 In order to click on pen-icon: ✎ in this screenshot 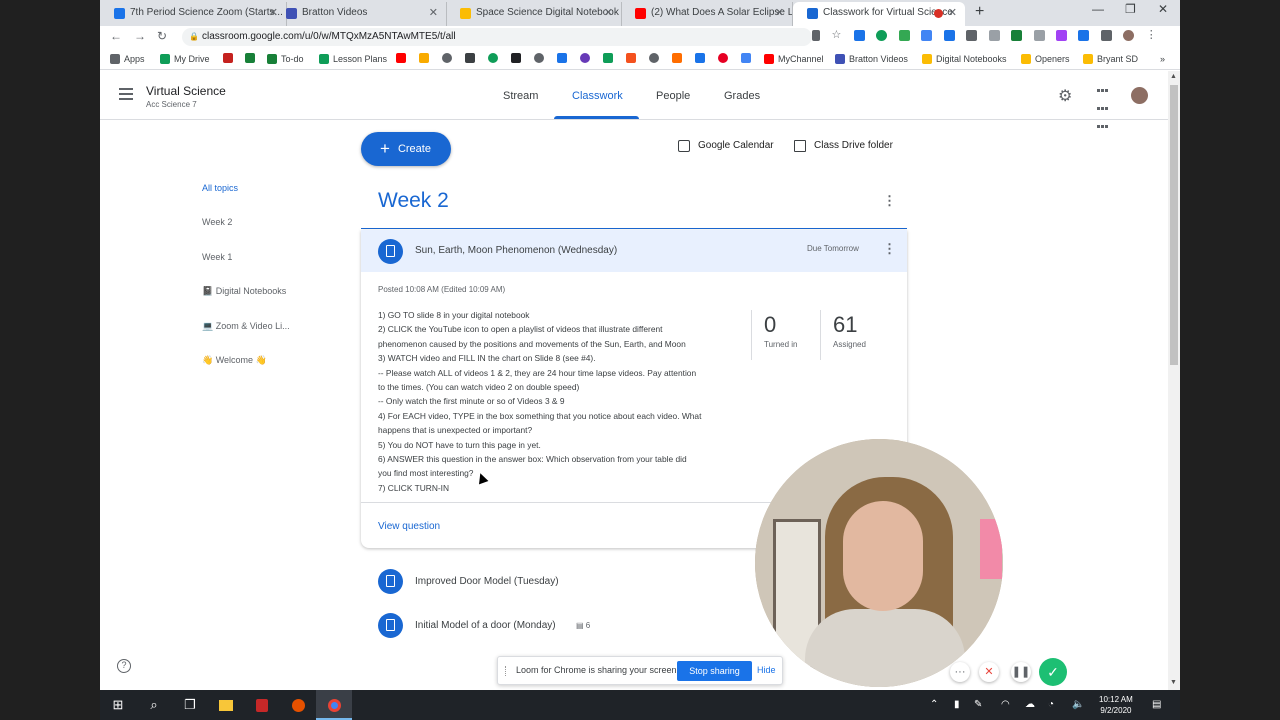, I will do `click(978, 704)`.